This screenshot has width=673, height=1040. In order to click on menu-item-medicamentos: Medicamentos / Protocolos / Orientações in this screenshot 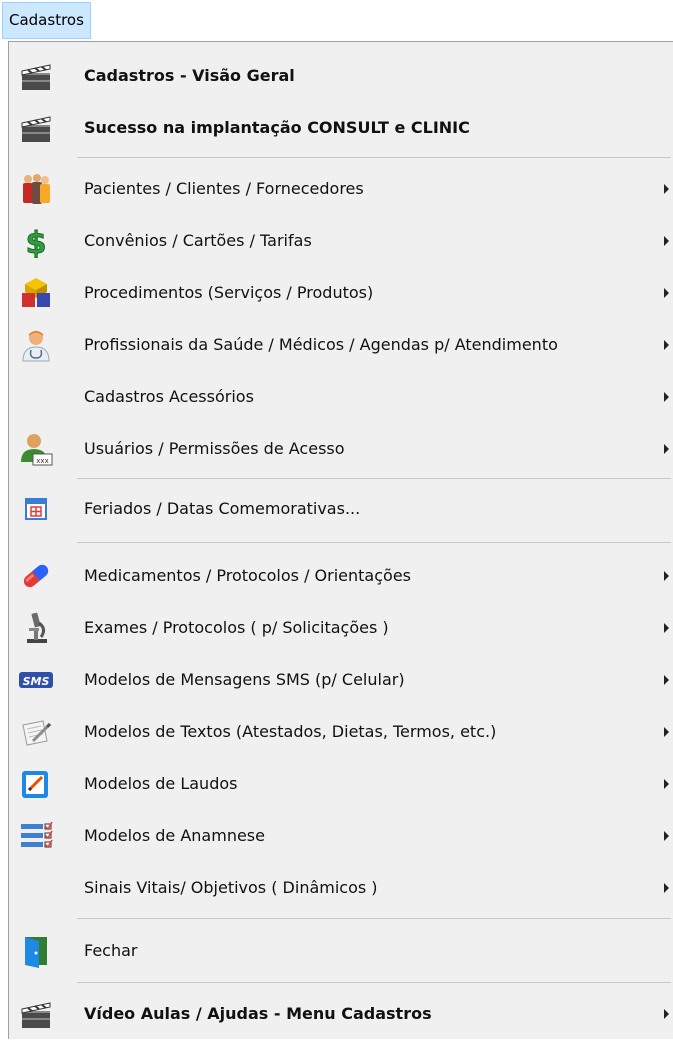, I will do `click(341, 576)`.